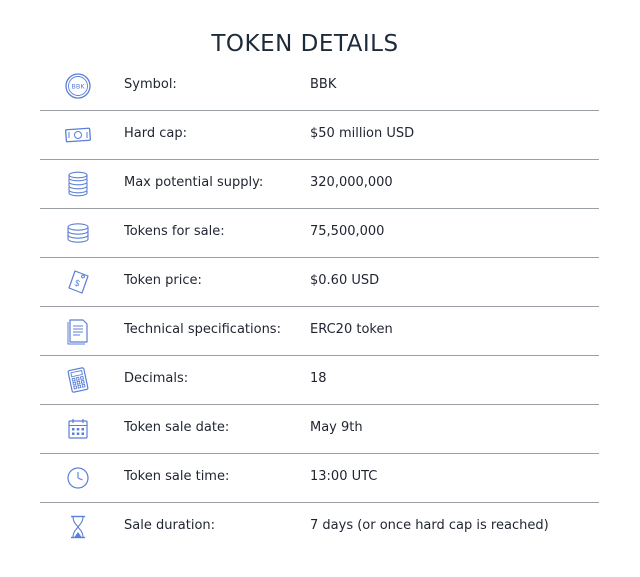 The image size is (640, 577). I want to click on token-detail-row-token-price: $ Token price: $0.60 USD, so click(319, 282).